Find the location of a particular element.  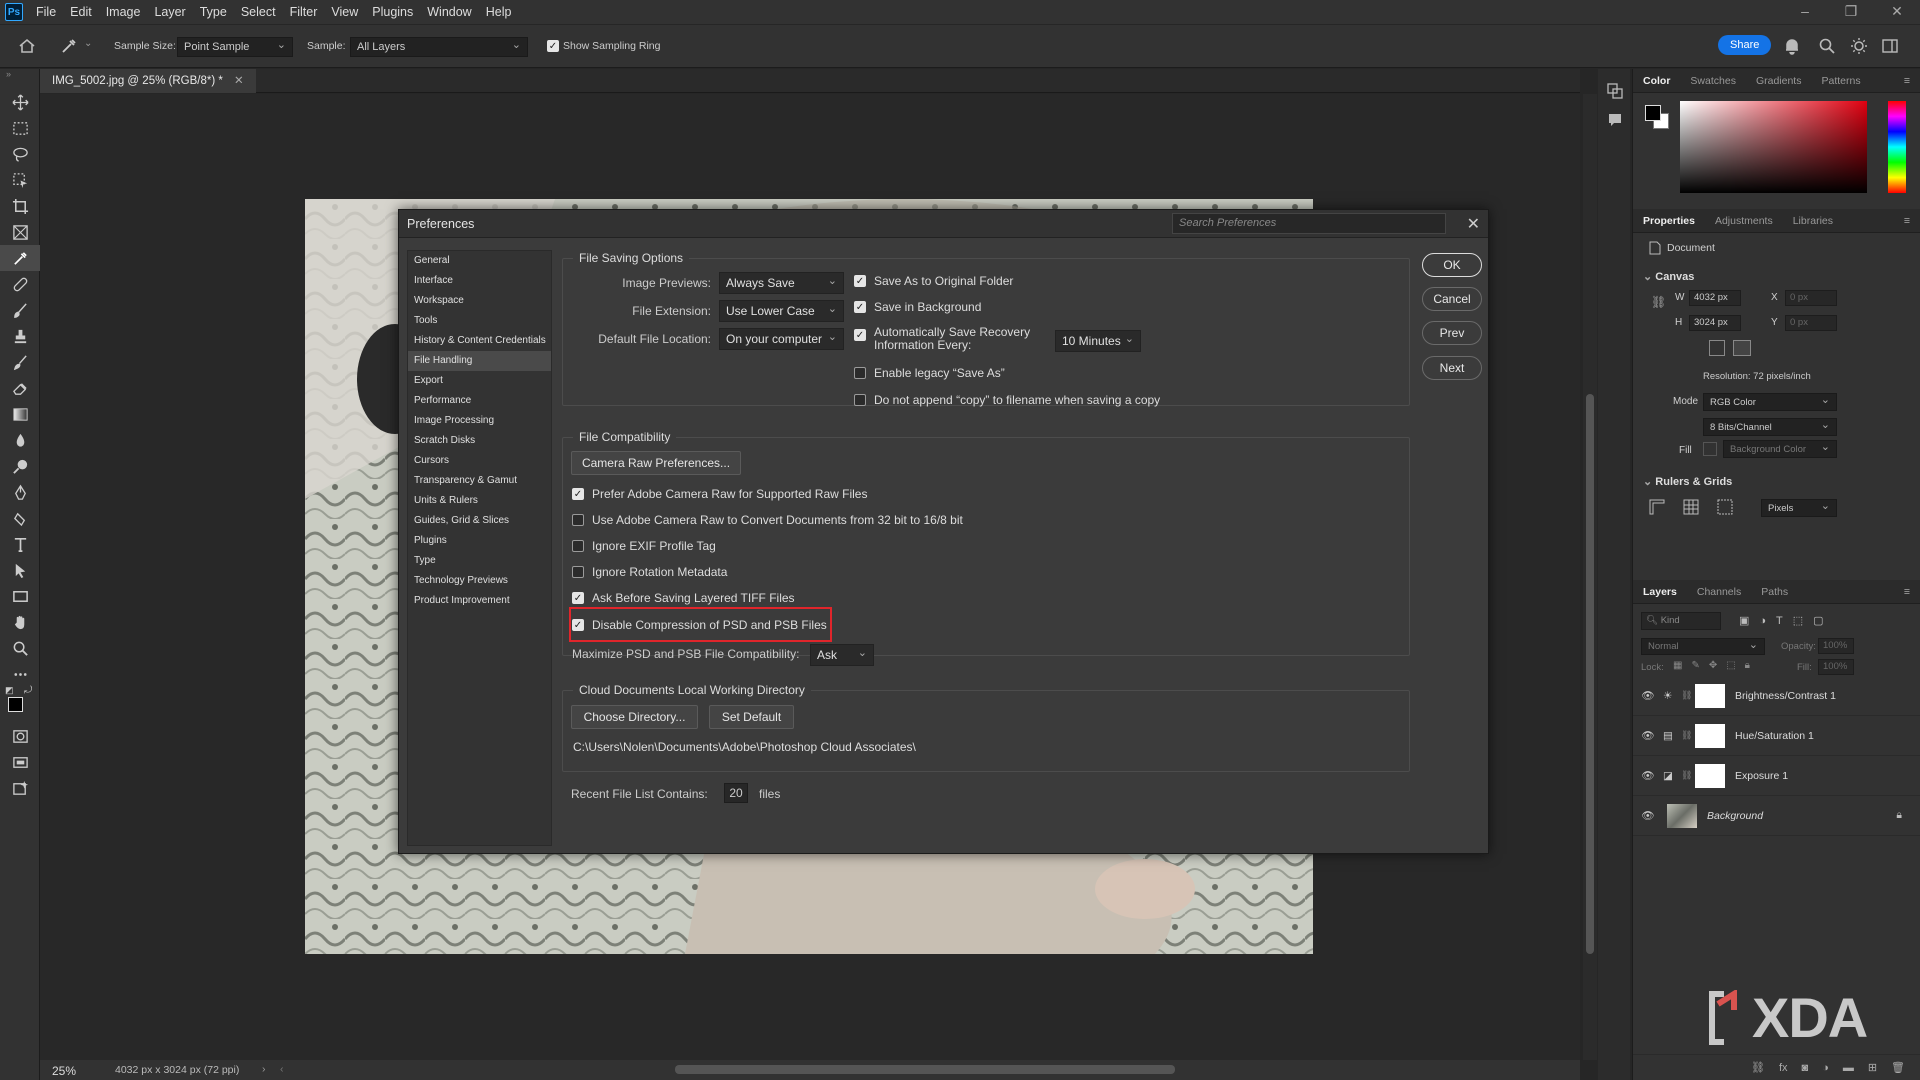

mode-select: RGB Color is located at coordinates (1770, 402).